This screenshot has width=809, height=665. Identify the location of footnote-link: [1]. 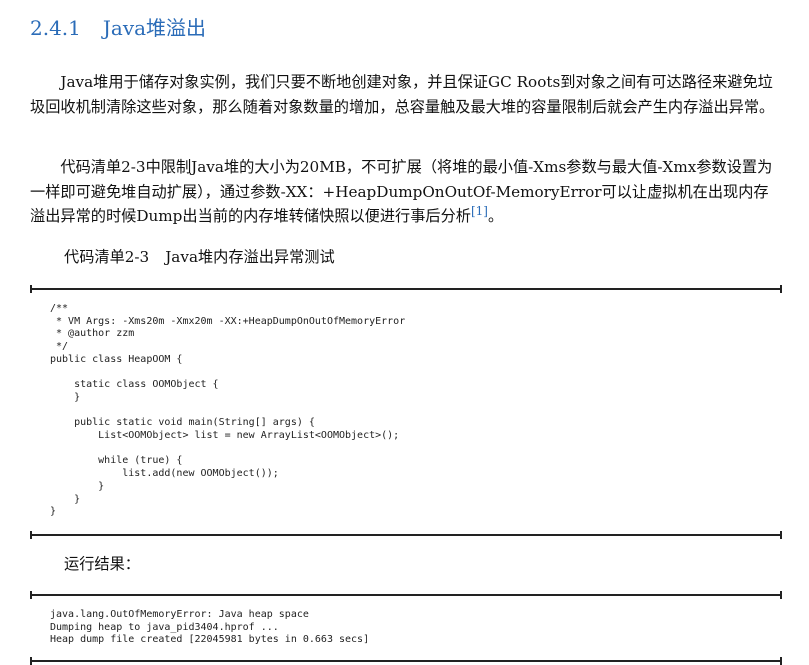
(479, 211).